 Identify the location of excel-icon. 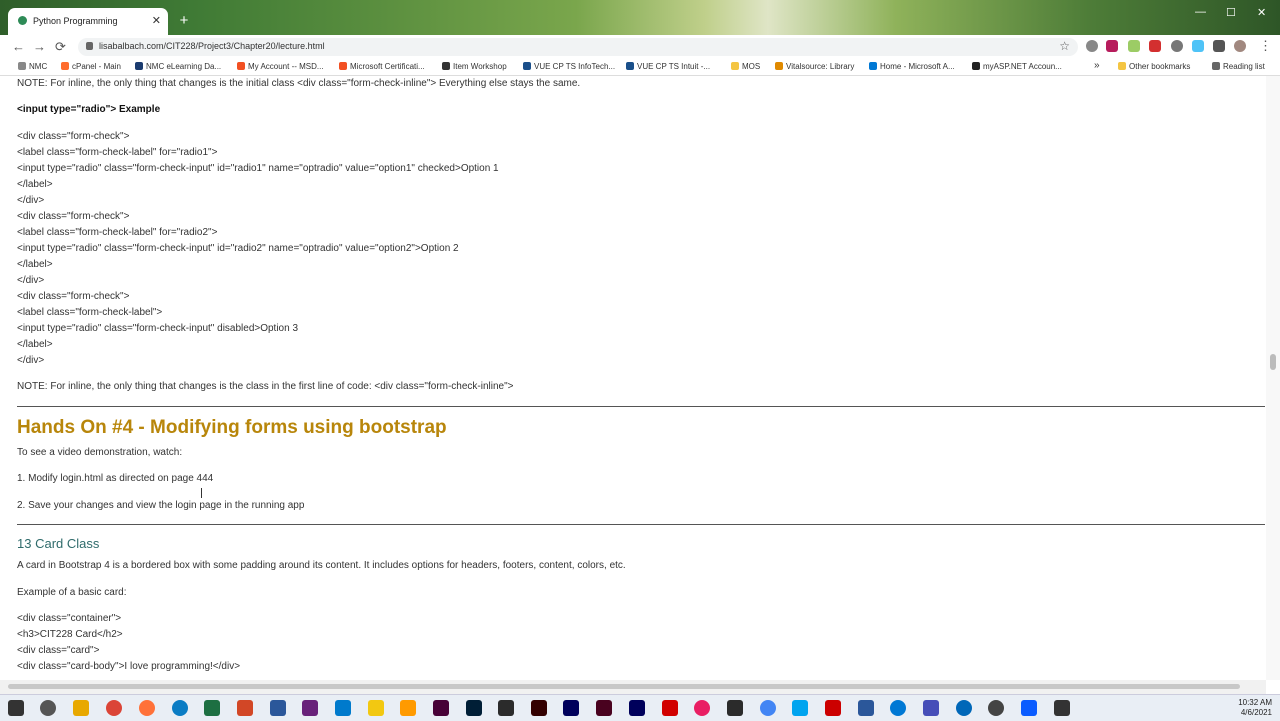
(212, 708).